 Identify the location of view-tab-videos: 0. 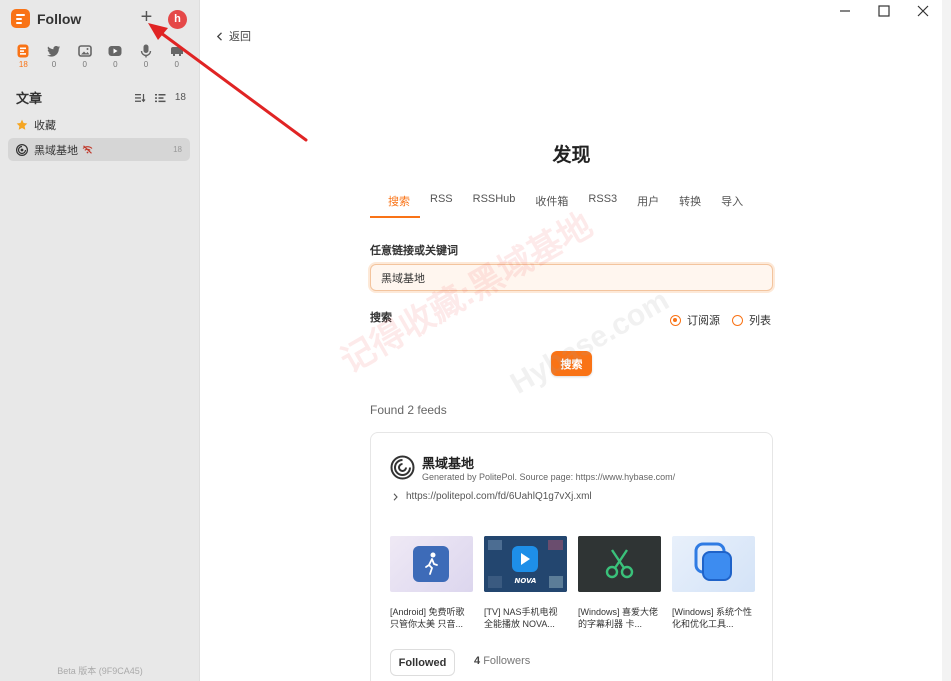
(115, 56).